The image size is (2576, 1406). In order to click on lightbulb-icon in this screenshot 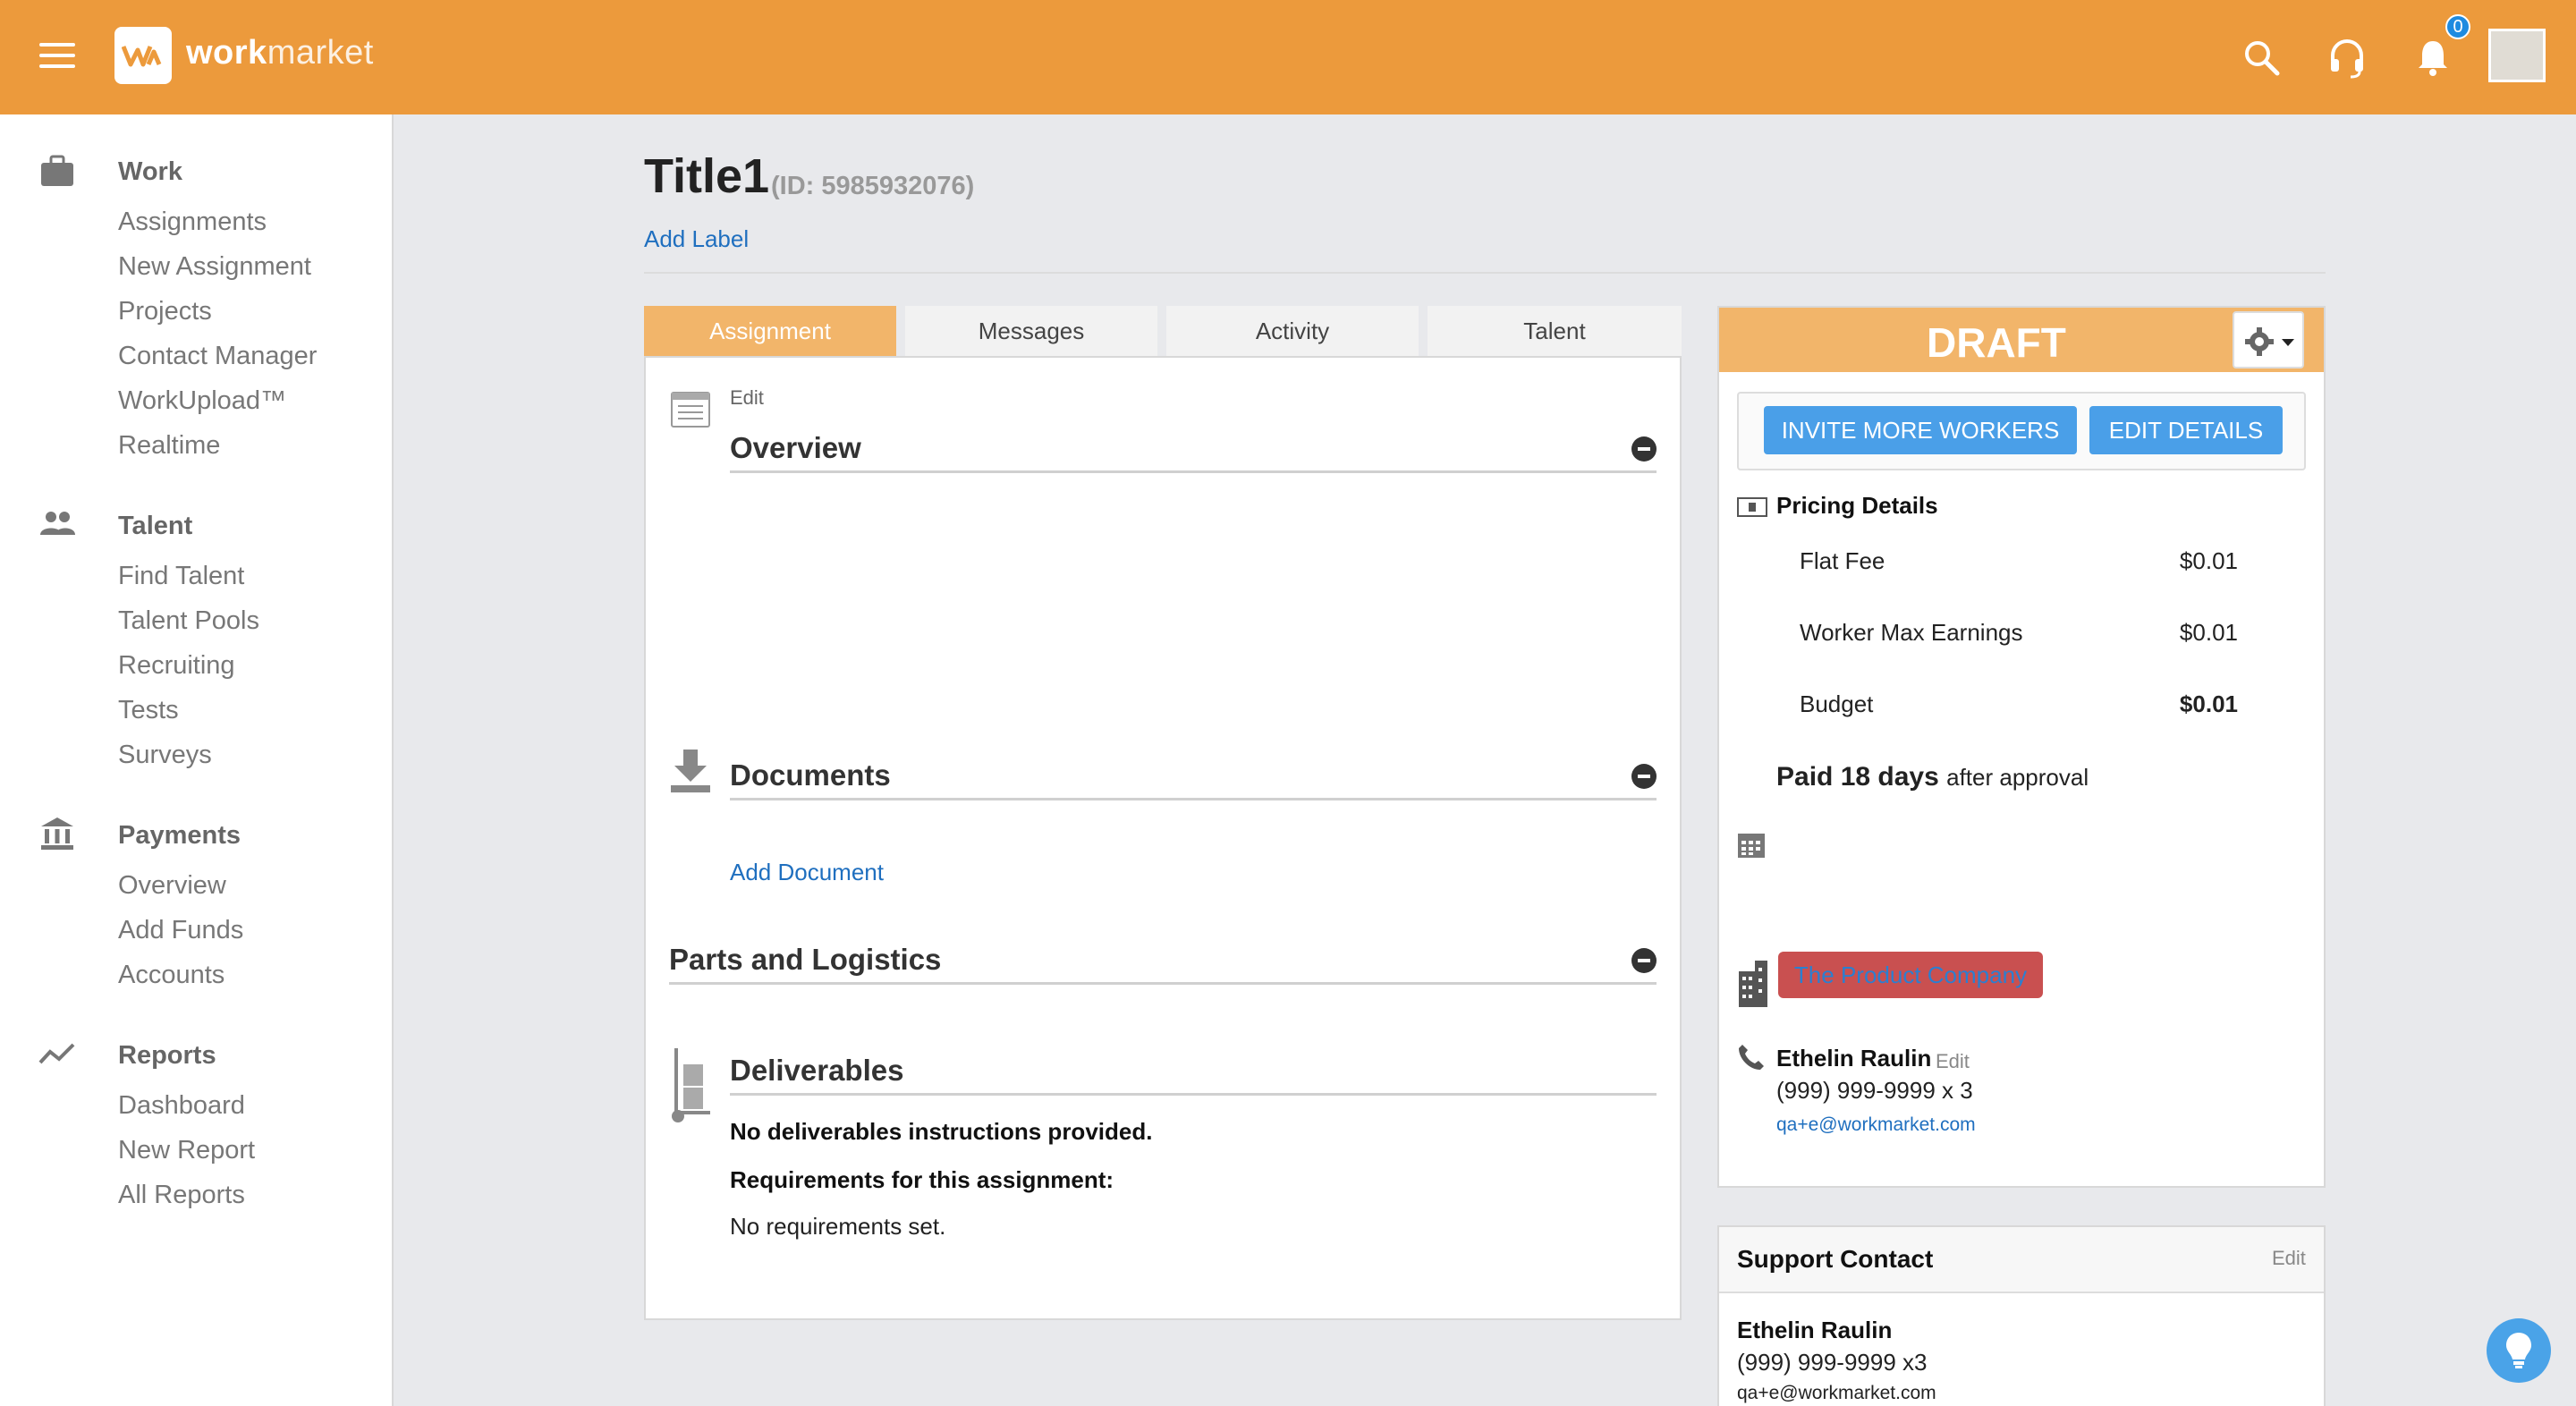, I will do `click(2518, 1351)`.